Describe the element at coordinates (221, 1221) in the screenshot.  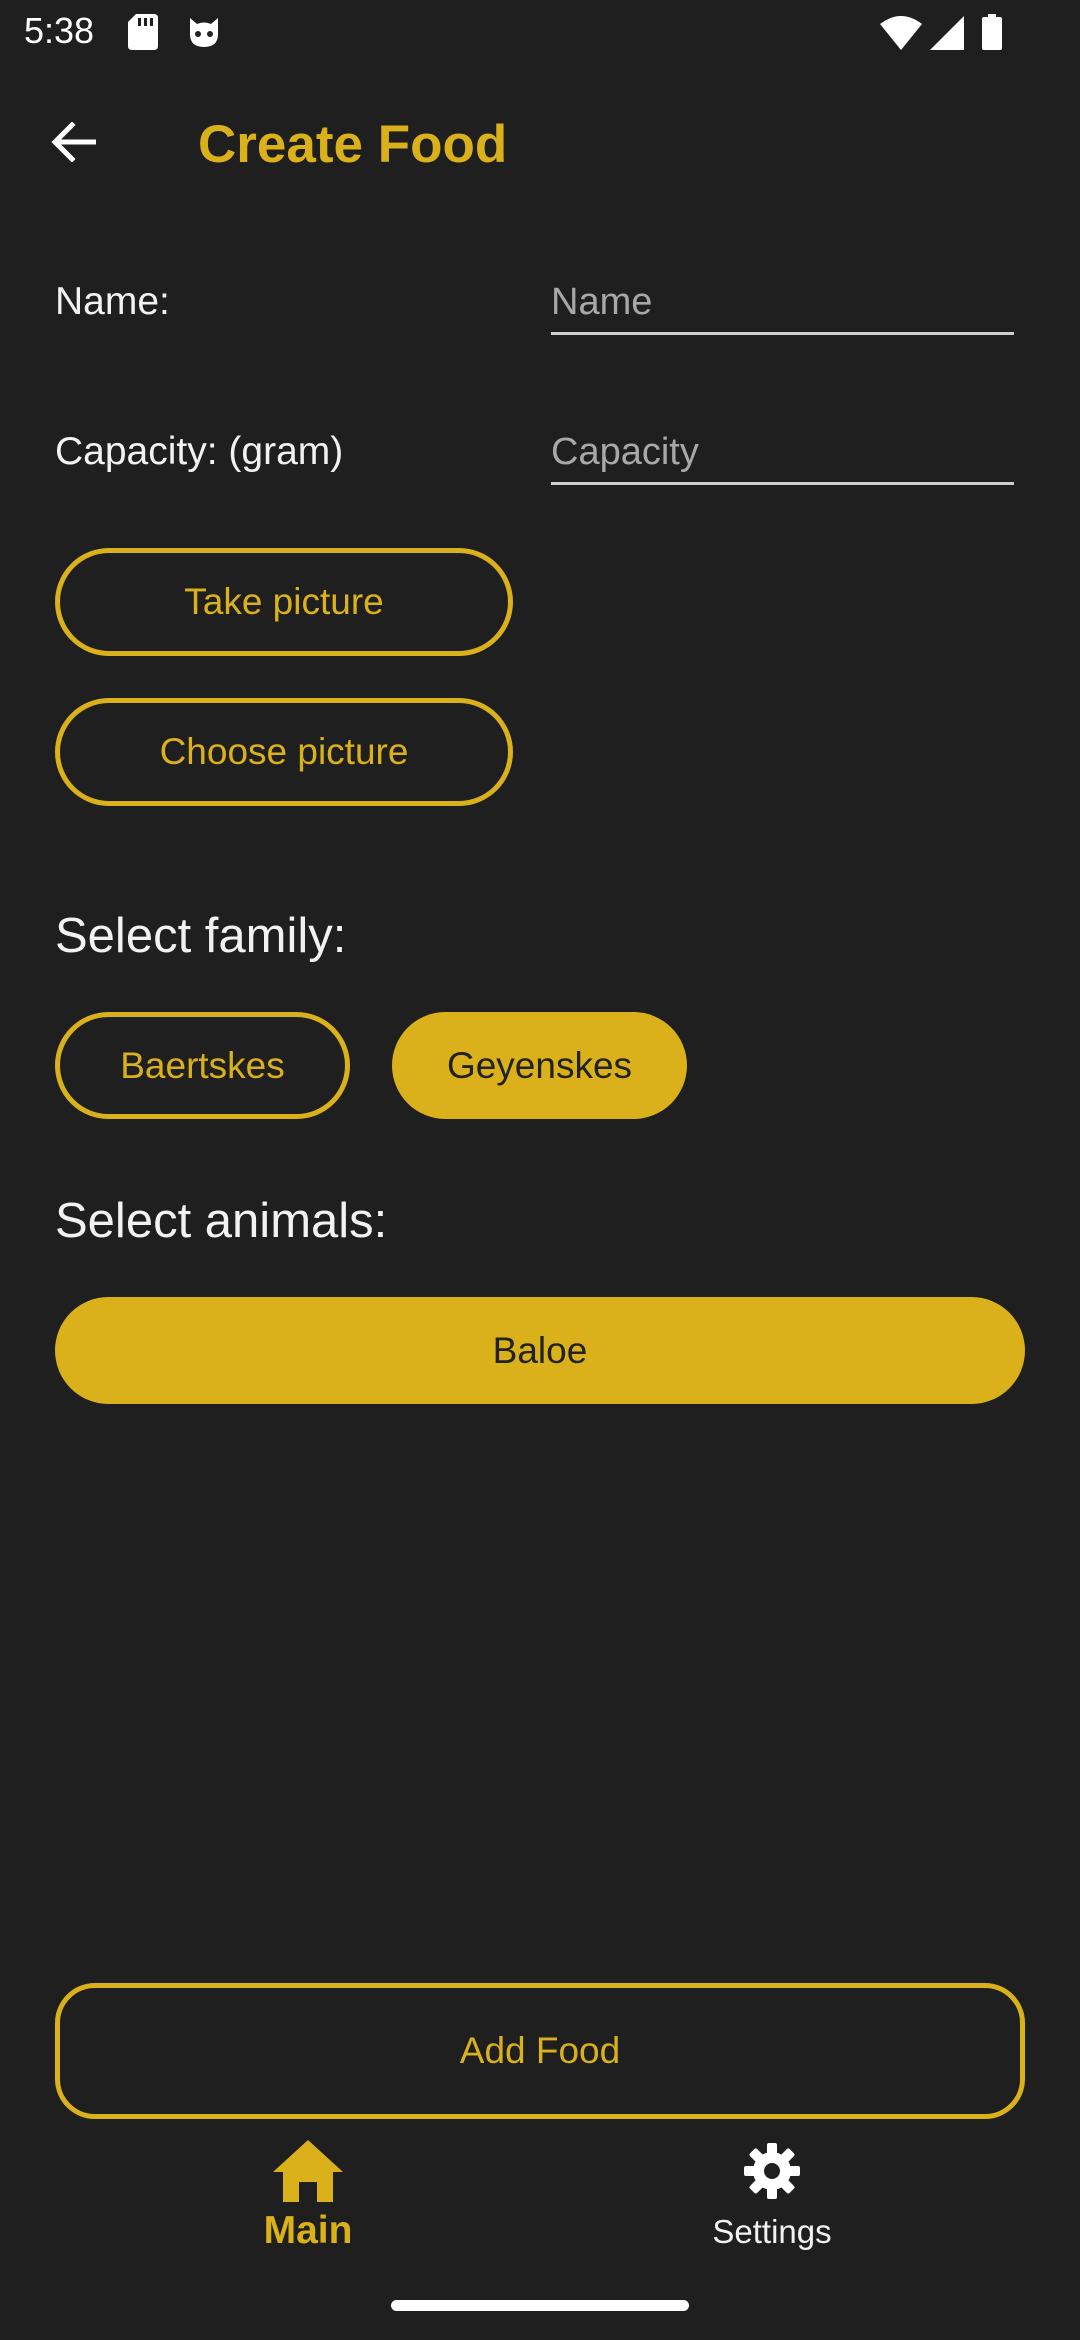
I see `select-animals-heading: Select animals:` at that location.